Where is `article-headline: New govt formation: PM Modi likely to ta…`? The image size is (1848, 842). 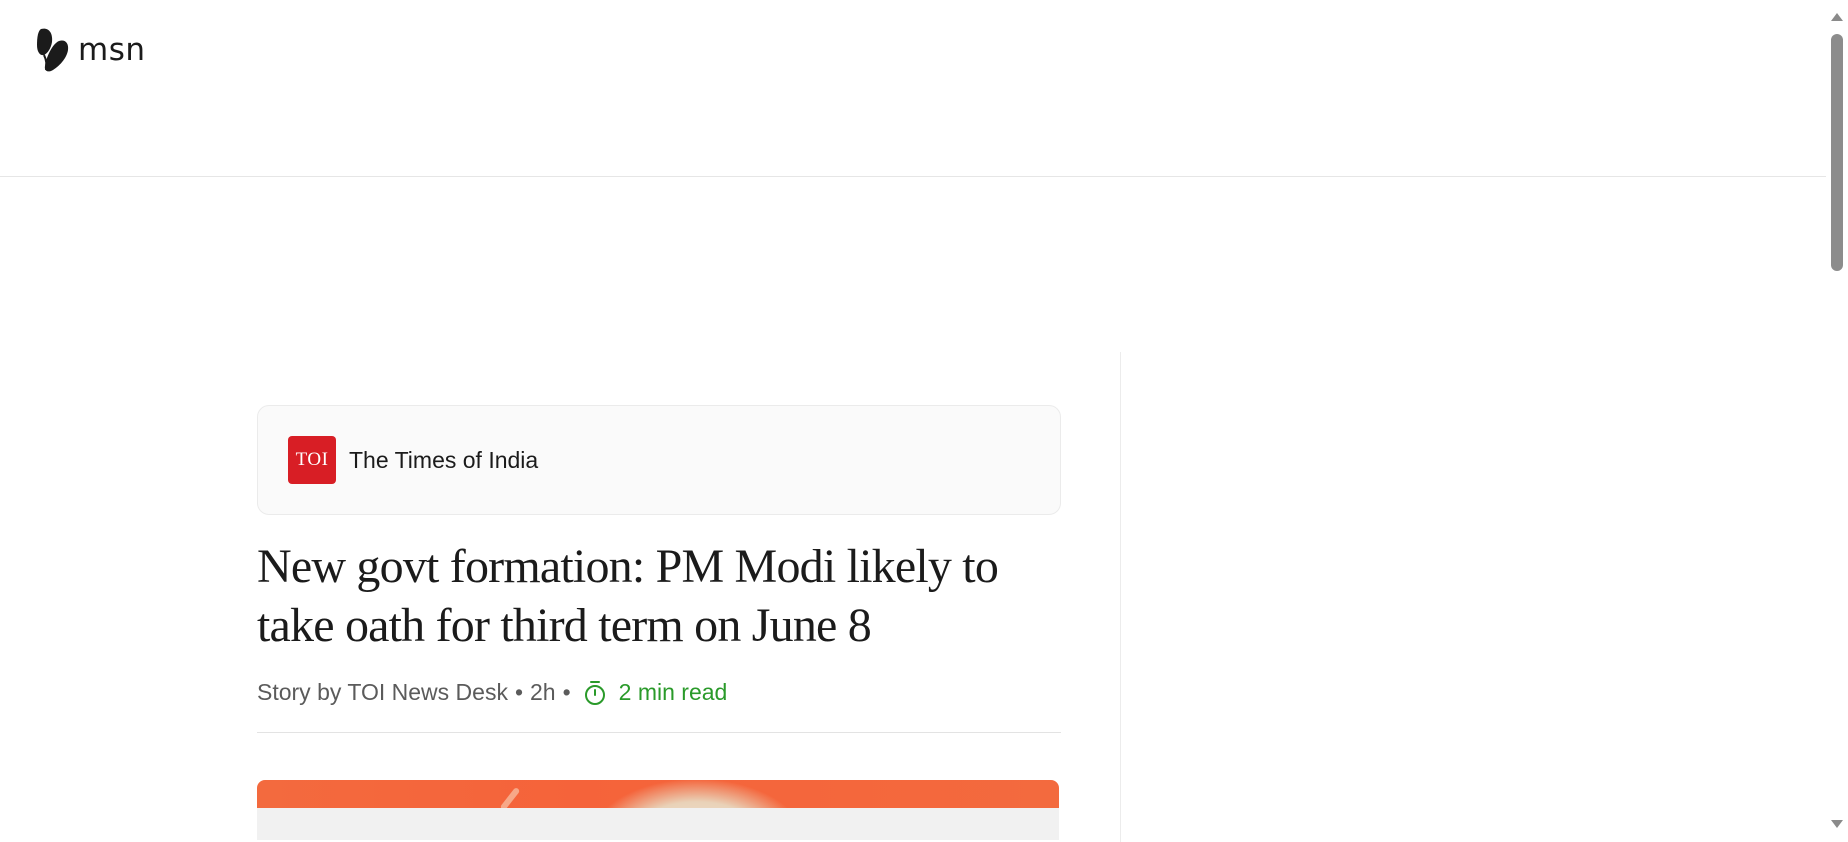 article-headline: New govt formation: PM Modi likely to ta… is located at coordinates (628, 596).